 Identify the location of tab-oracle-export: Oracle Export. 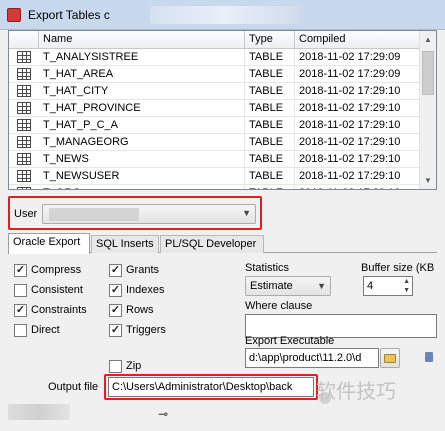
(49, 243).